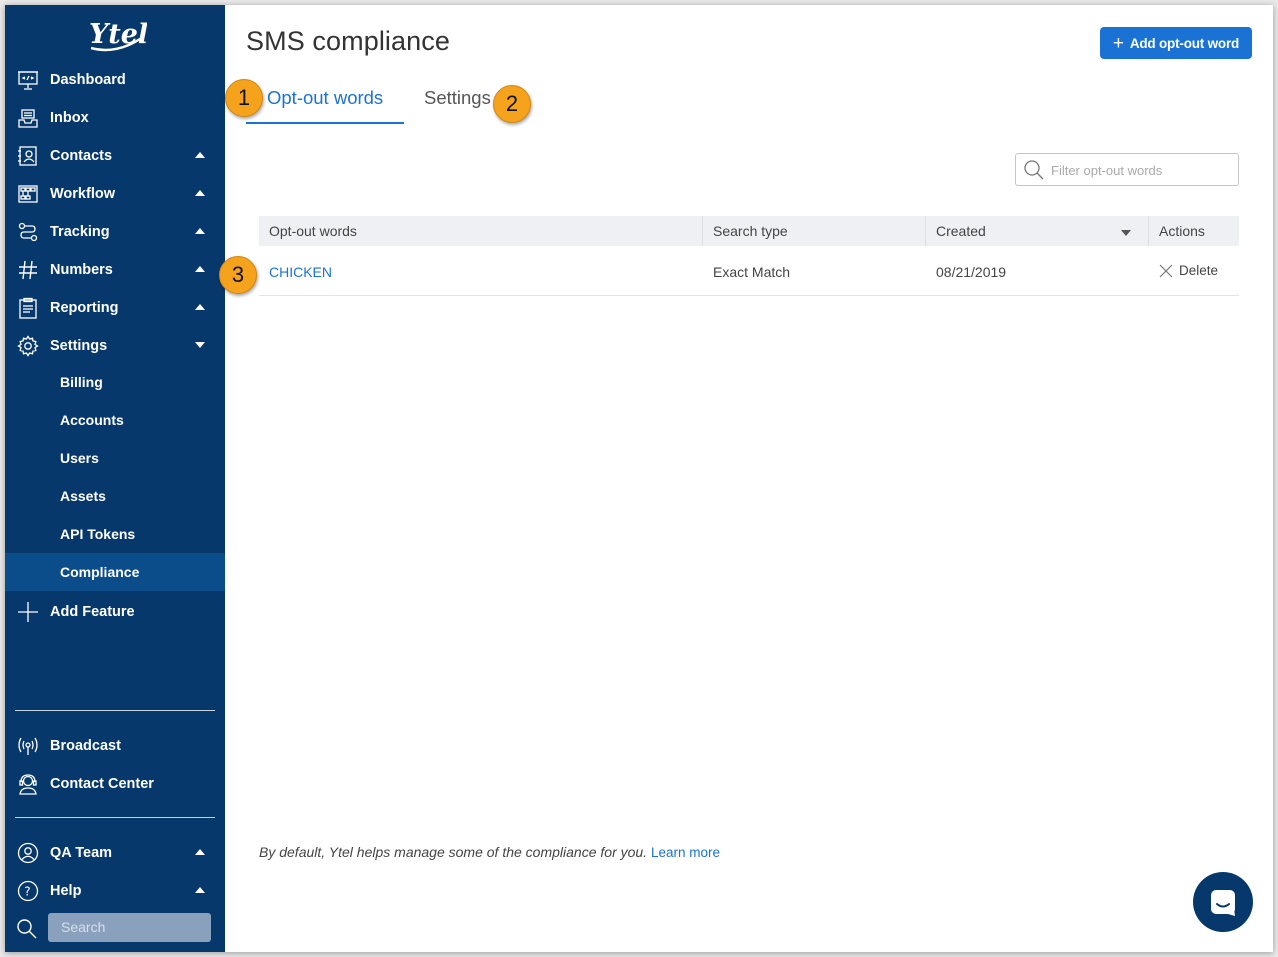 This screenshot has height=957, width=1278. I want to click on sidebar-search-input: Search, so click(129, 927).